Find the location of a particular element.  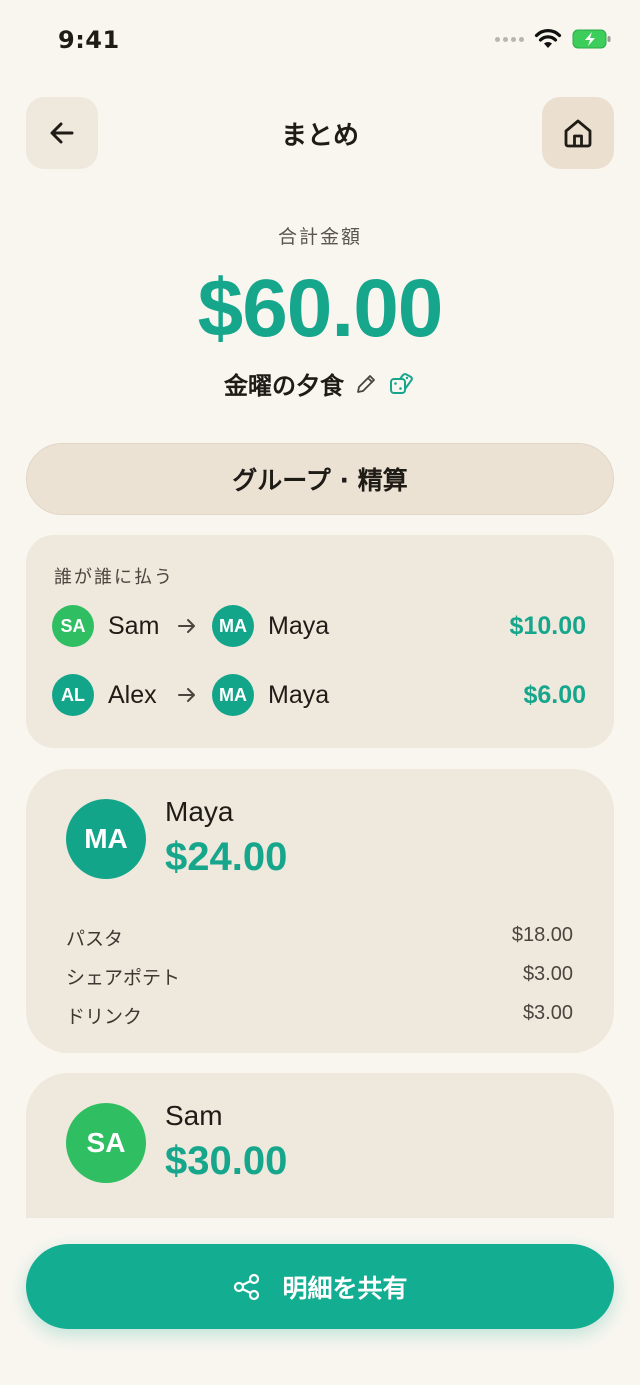

settlement-amount: $6.00 is located at coordinates (554, 694).